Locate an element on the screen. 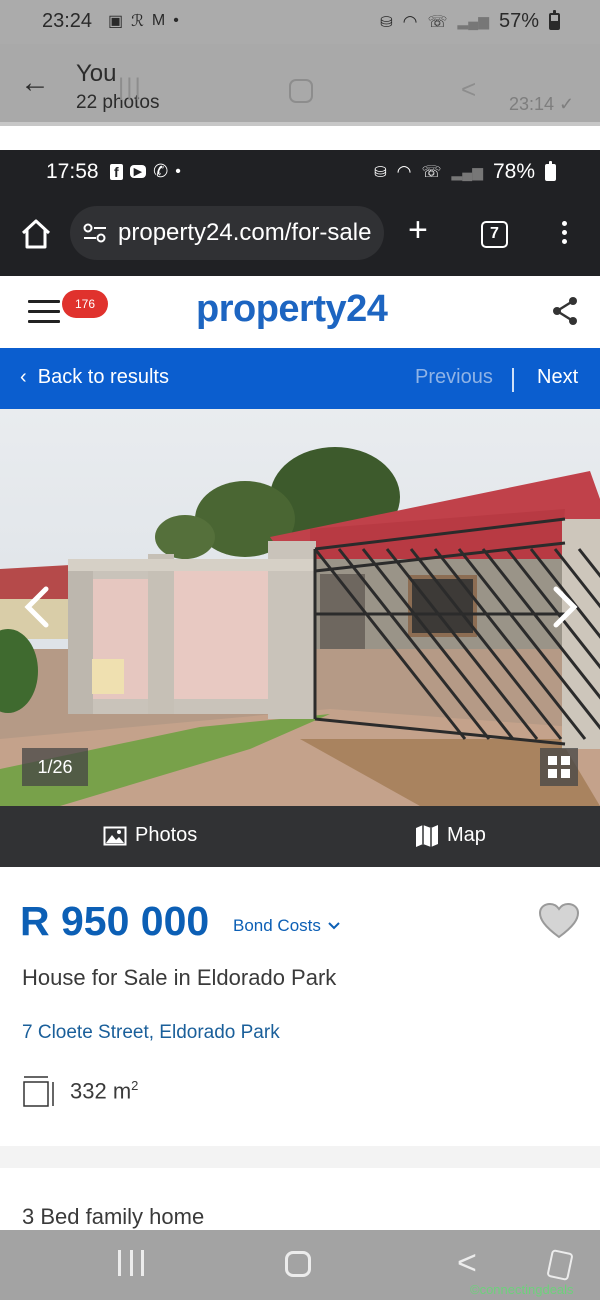  ghost-home-icon is located at coordinates (301, 91).